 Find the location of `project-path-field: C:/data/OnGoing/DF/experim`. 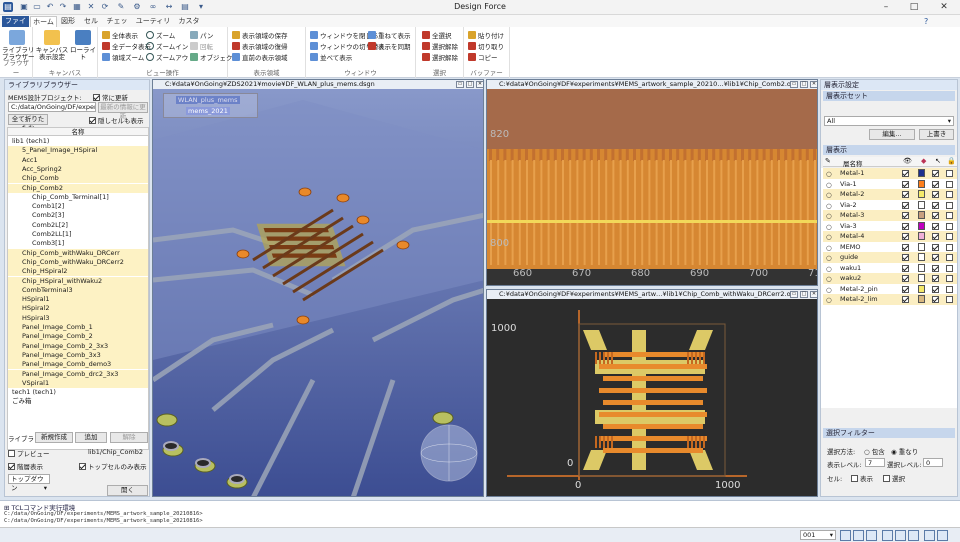

project-path-field: C:/data/OnGoing/DF/experim is located at coordinates (52, 107).